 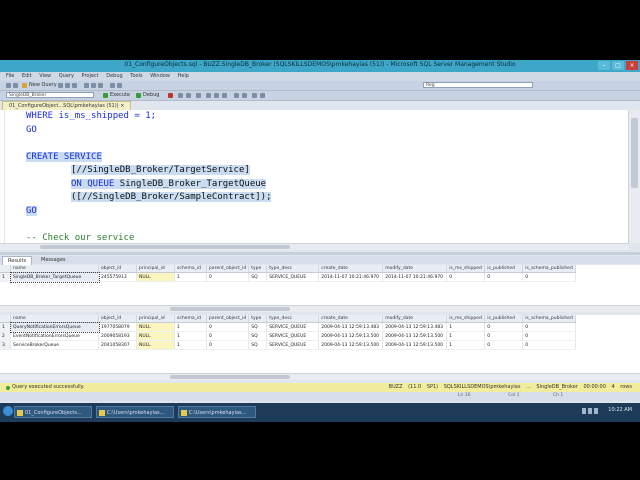 I want to click on paste-icon, so click(x=100, y=85).